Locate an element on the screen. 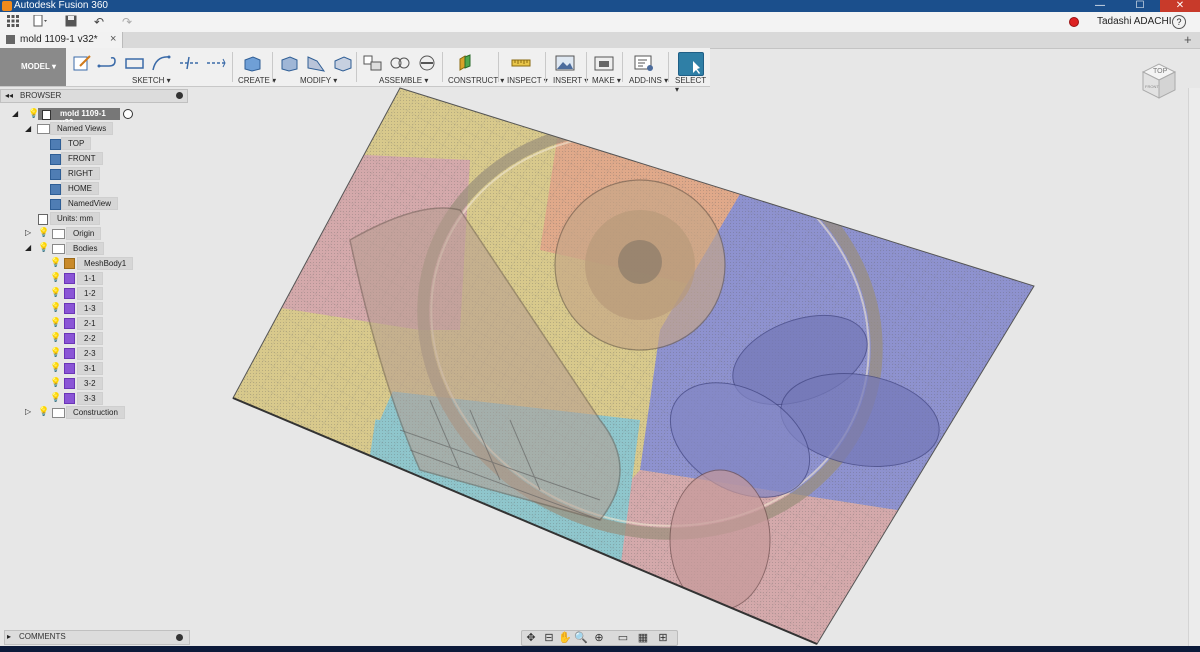 The image size is (1200, 652). body-item: 2-2 is located at coordinates (90, 338).